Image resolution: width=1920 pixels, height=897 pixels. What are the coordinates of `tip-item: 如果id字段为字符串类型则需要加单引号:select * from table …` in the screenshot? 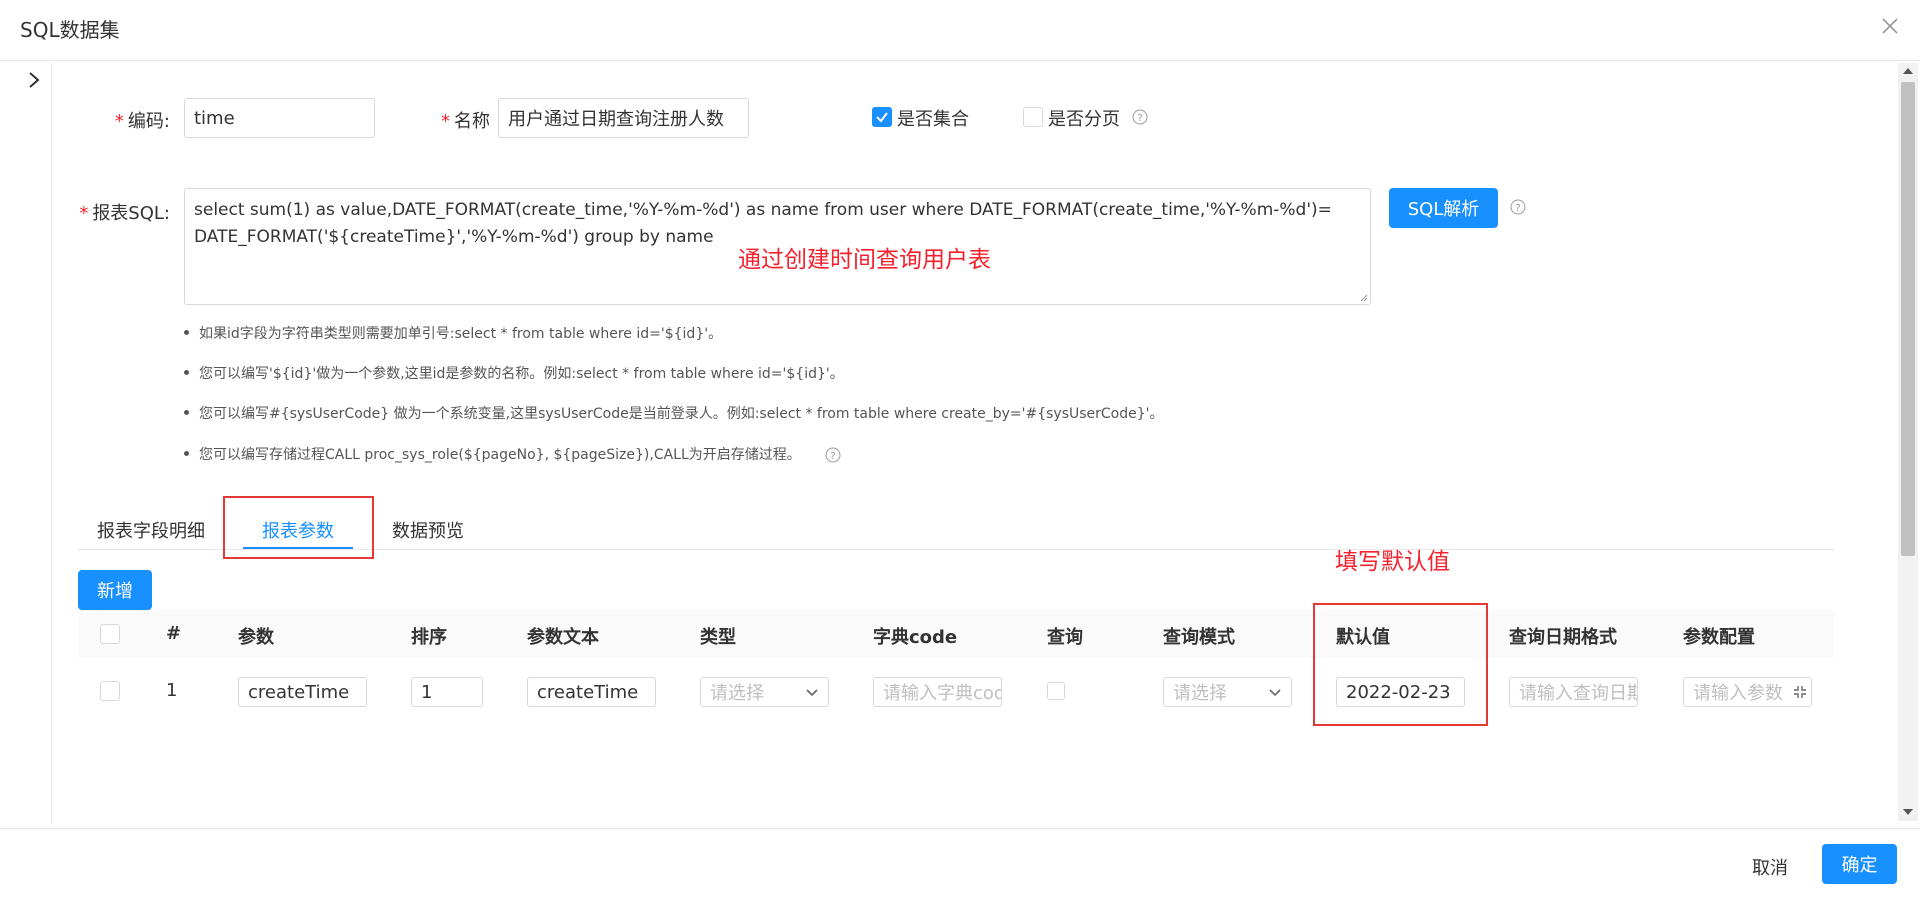 It's located at (453, 333).